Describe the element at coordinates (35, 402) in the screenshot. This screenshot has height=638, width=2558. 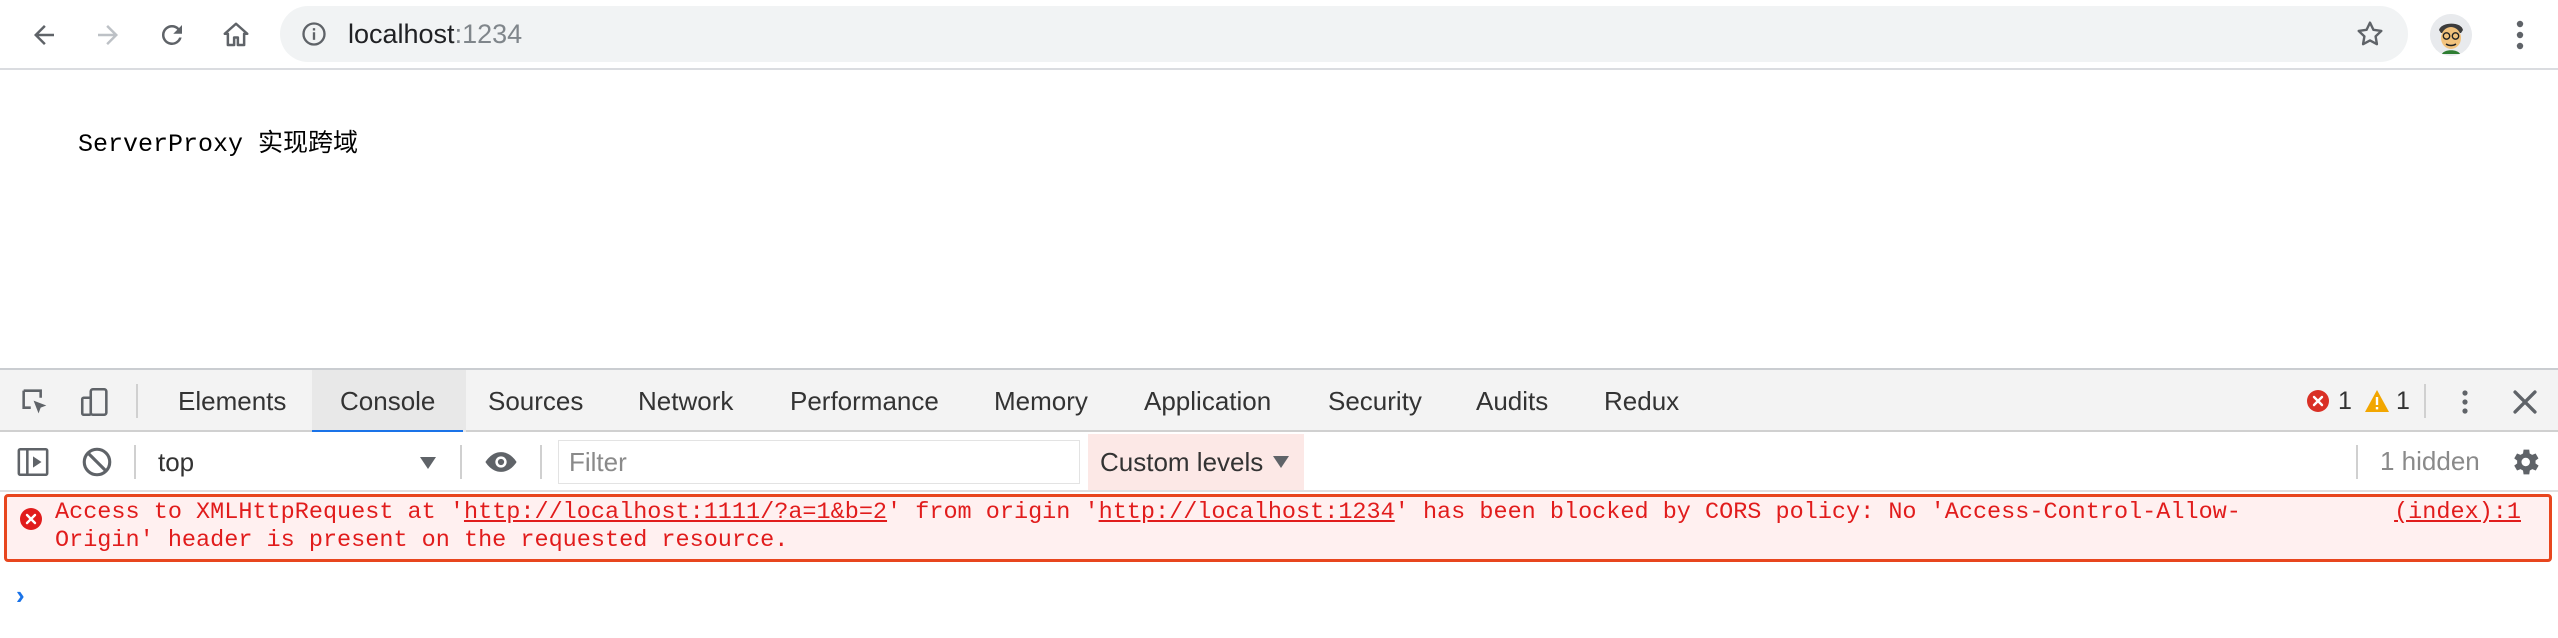
I see `inspect-element-icon` at that location.